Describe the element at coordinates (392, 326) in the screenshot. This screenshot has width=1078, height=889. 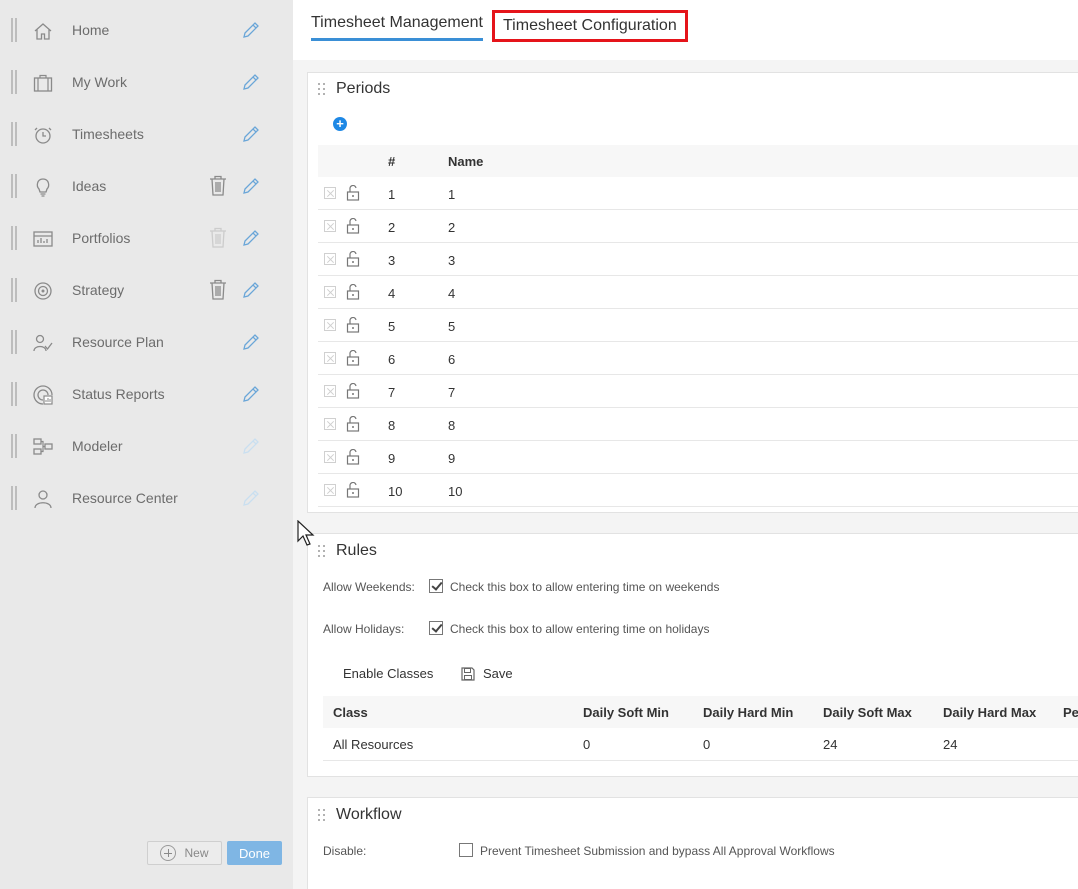
I see `period-number: 5` at that location.